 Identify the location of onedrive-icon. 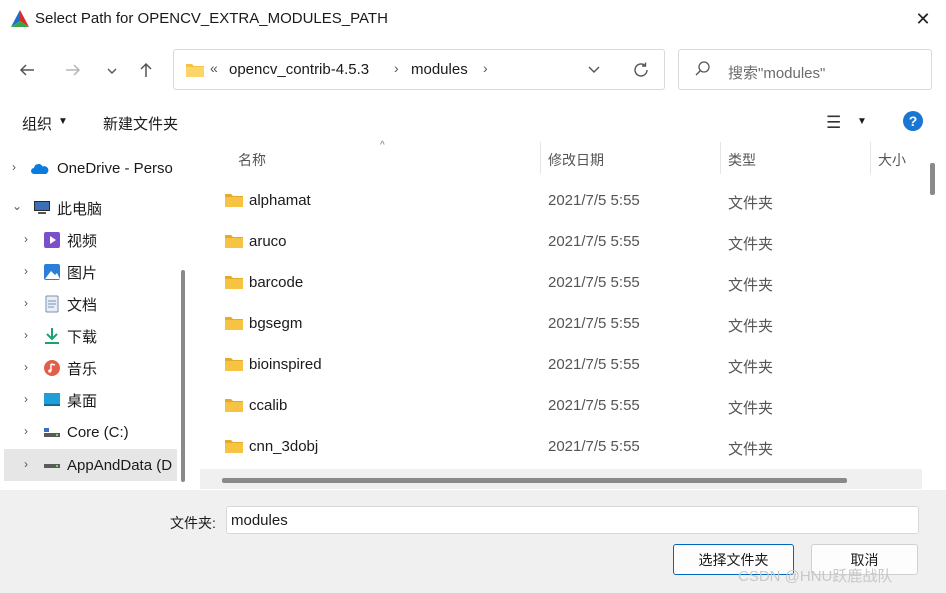
(40, 169).